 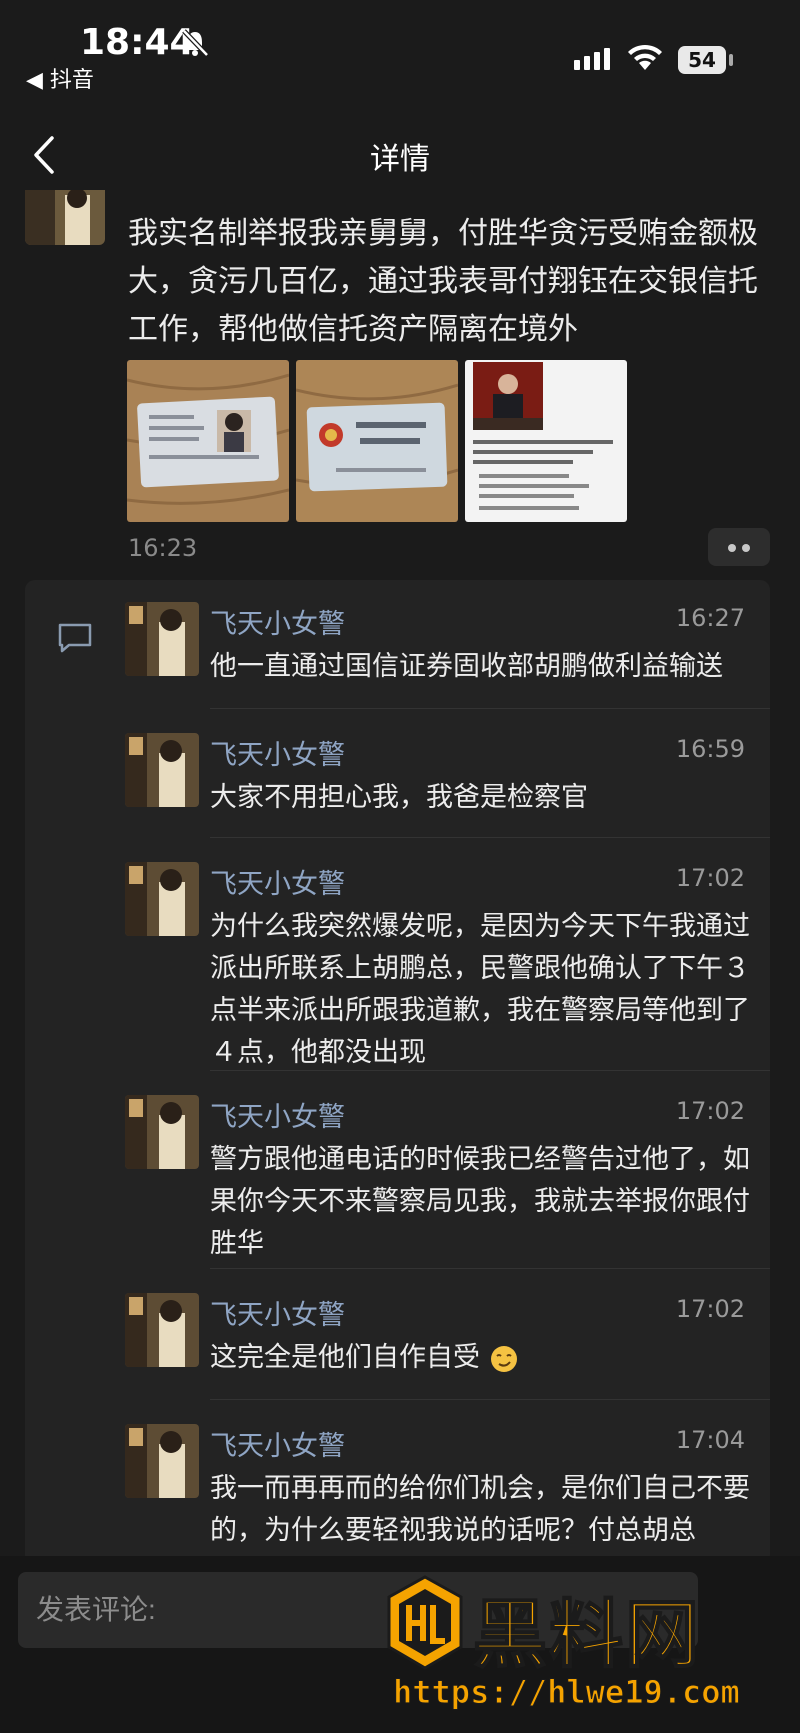 I want to click on cellular-signal-icon, so click(x=594, y=59).